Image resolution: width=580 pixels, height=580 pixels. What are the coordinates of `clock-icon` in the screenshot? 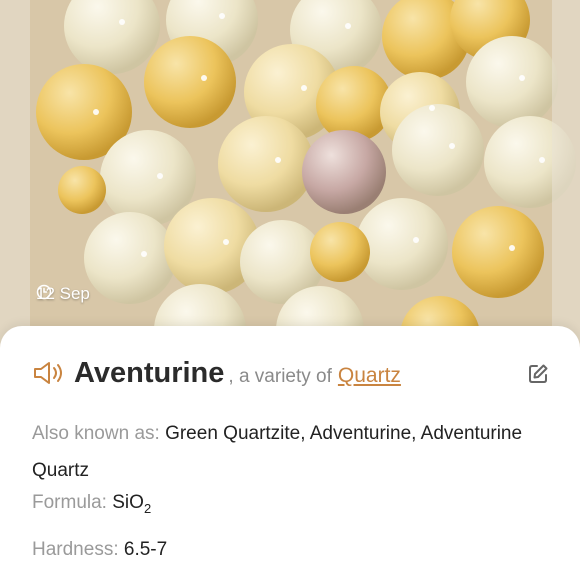 It's located at (44, 292).